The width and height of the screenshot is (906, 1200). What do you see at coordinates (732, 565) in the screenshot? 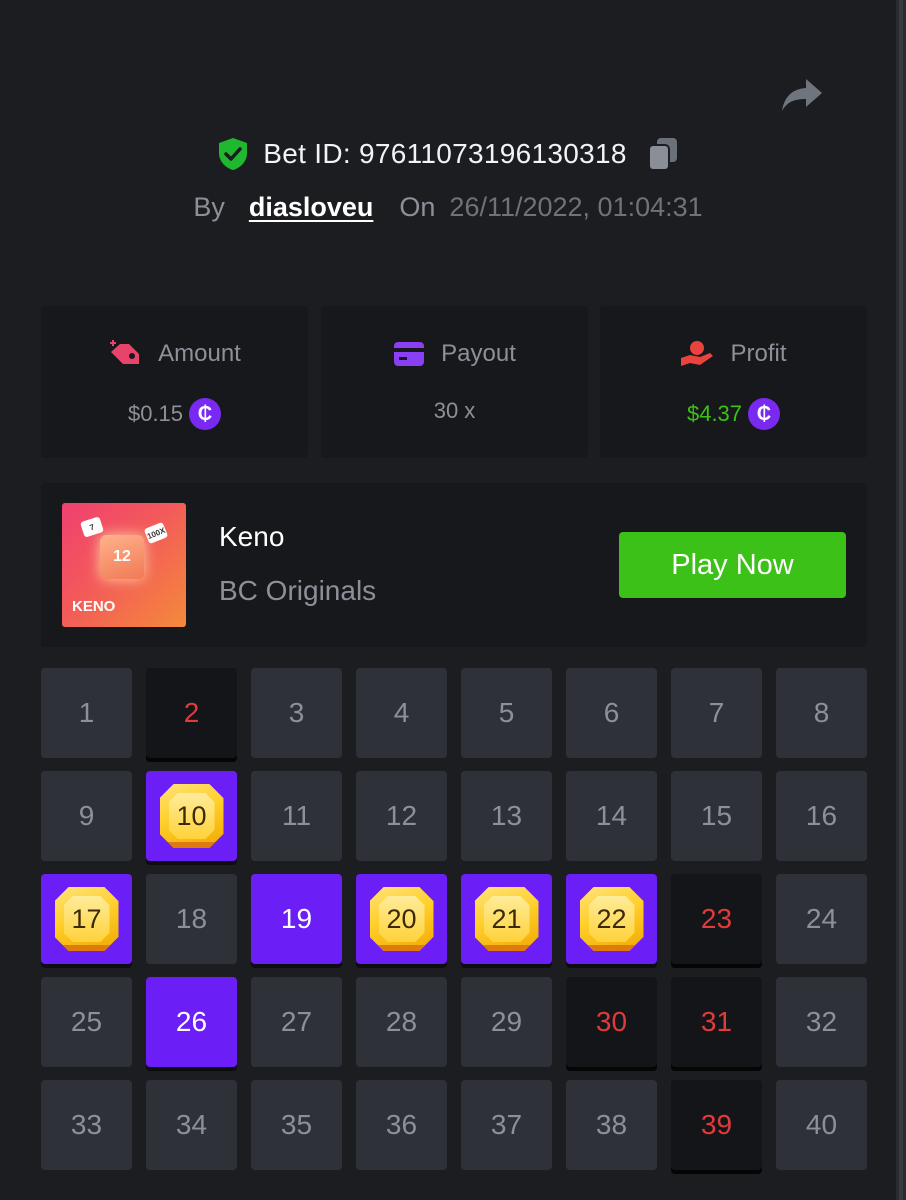
I see `play-now-button: Play Now` at bounding box center [732, 565].